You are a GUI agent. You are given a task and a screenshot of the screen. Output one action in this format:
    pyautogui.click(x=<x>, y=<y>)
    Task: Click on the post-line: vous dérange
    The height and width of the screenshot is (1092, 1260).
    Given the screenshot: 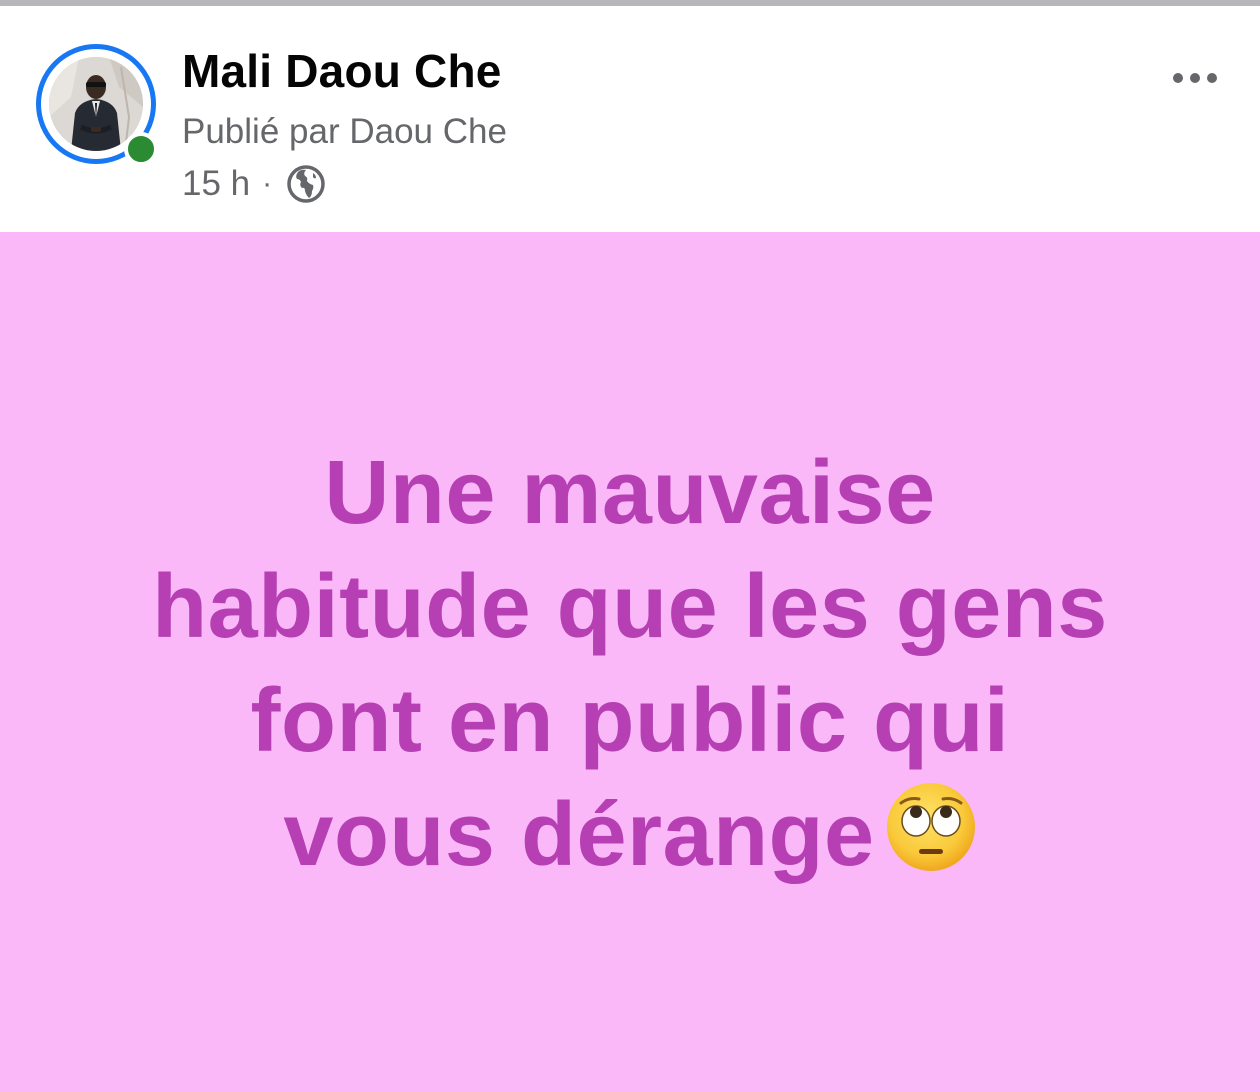 What is the action you would take?
    pyautogui.click(x=579, y=835)
    